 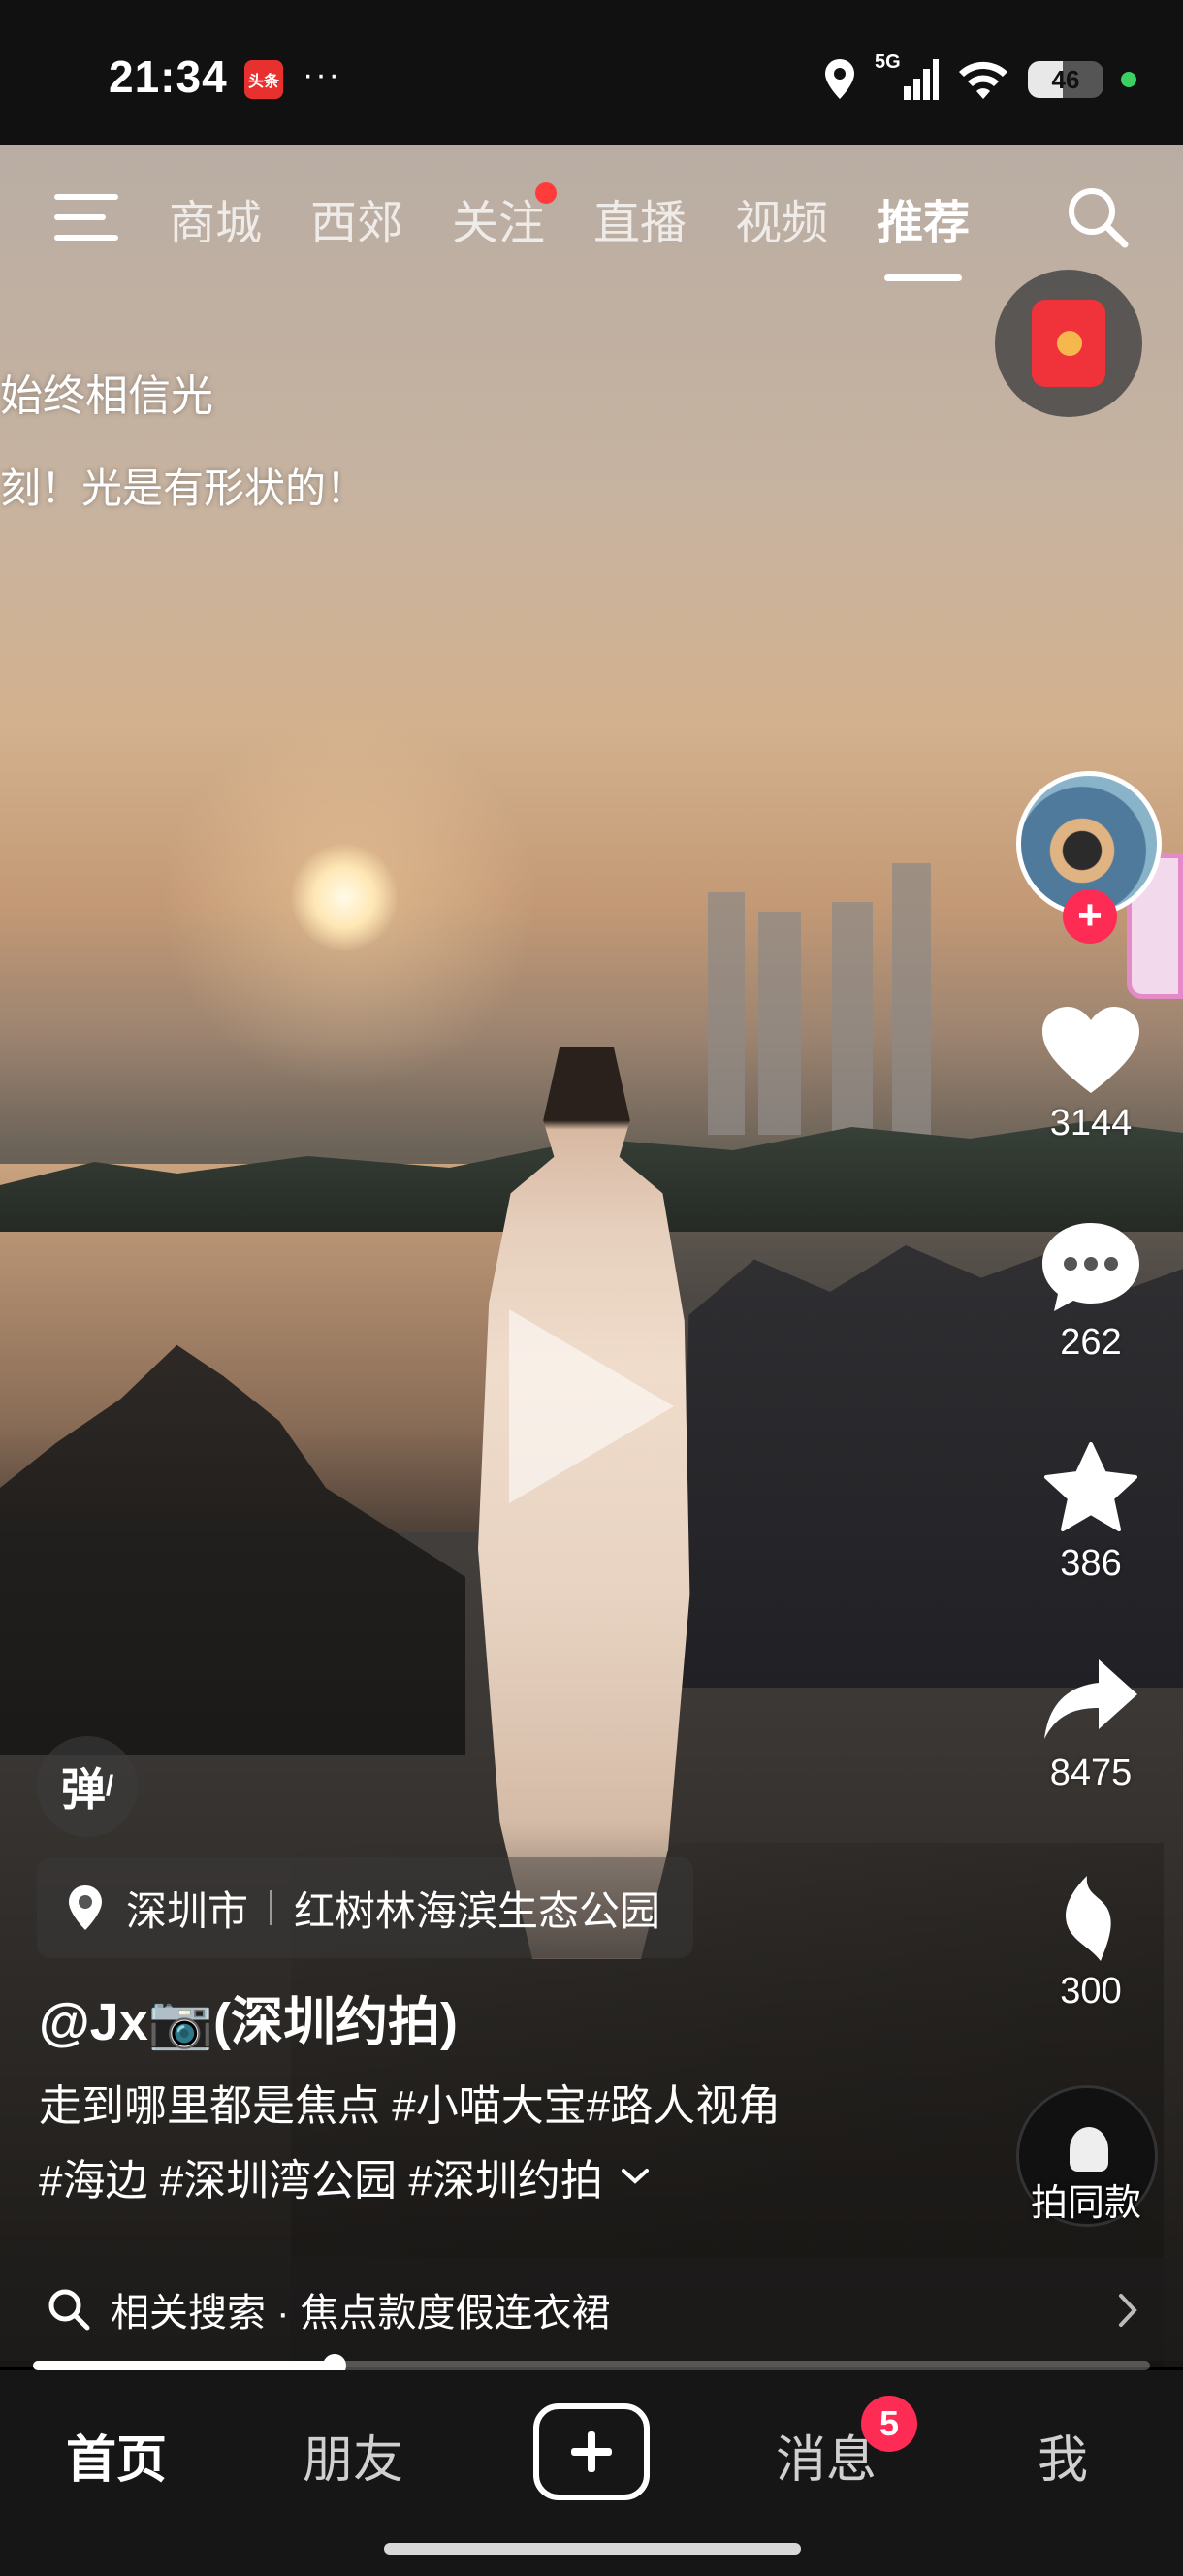 What do you see at coordinates (591, 1406) in the screenshot?
I see `play-icon` at bounding box center [591, 1406].